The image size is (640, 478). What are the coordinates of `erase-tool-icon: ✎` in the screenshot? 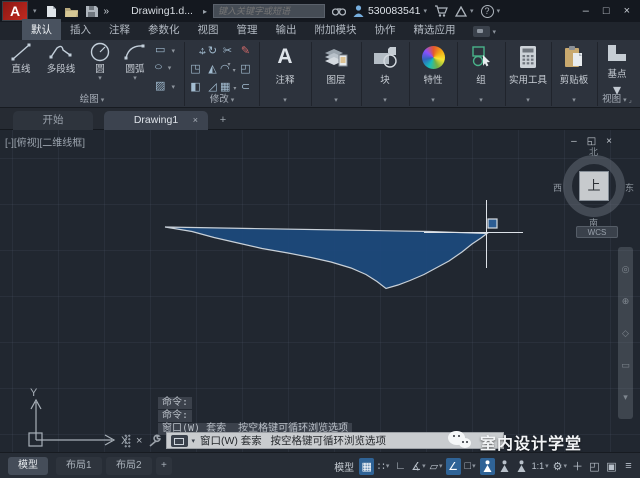 It's located at (245, 50).